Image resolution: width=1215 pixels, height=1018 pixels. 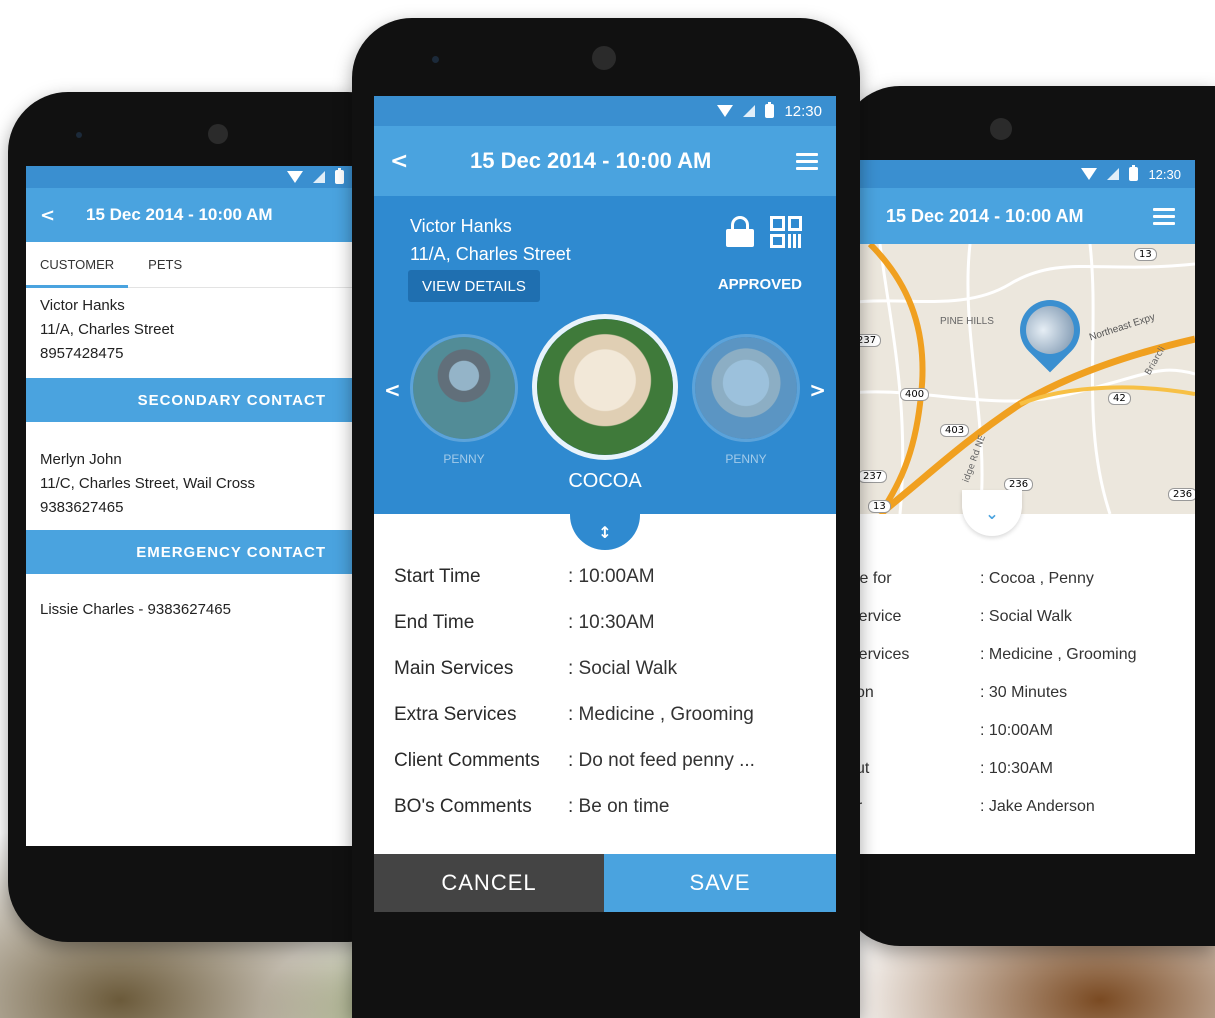 I want to click on tab-label: CUSTOMER, so click(x=77, y=264).